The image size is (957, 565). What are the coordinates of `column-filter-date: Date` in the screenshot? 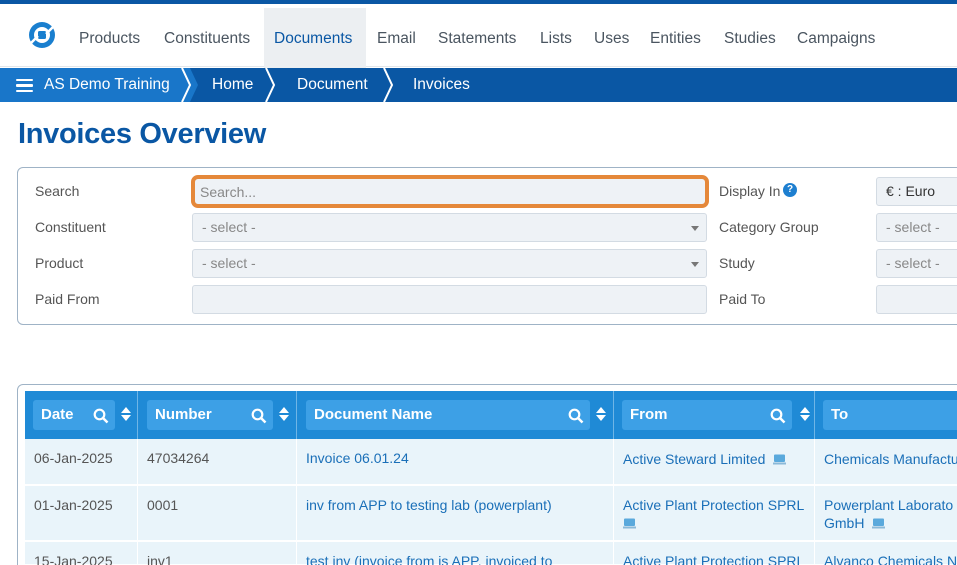 It's located at (74, 415).